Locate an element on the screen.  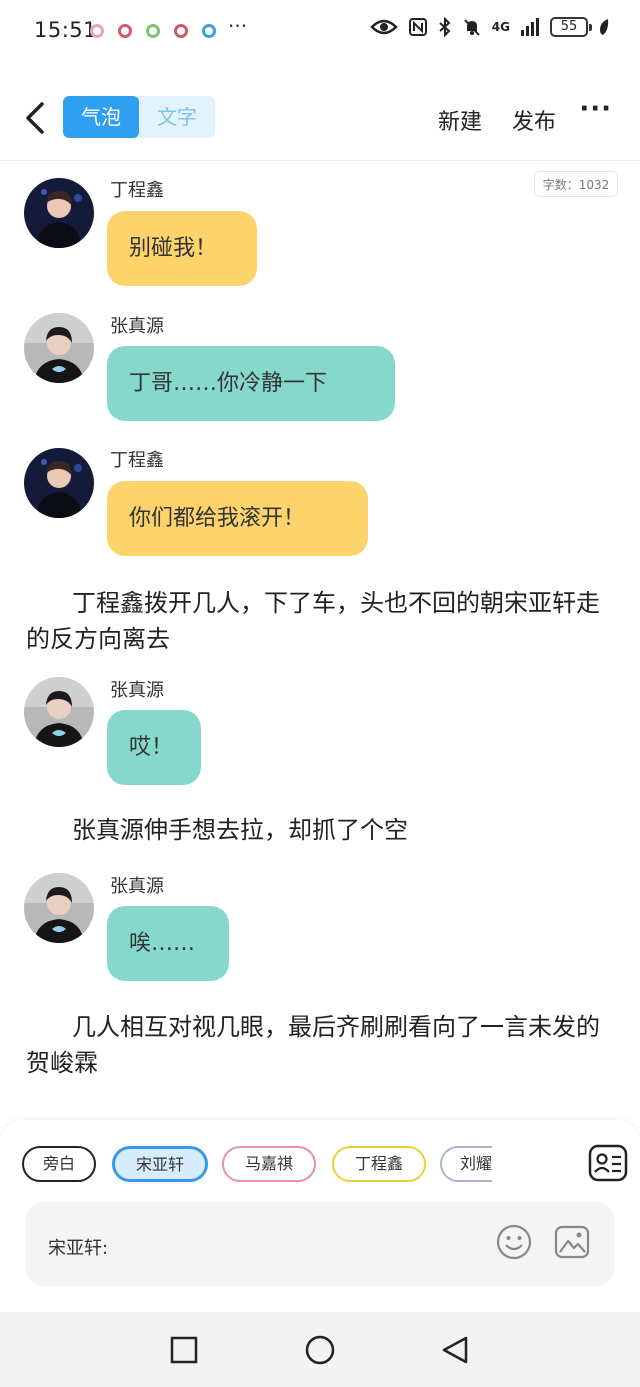
system-nav-bar is located at coordinates (320, 1349).